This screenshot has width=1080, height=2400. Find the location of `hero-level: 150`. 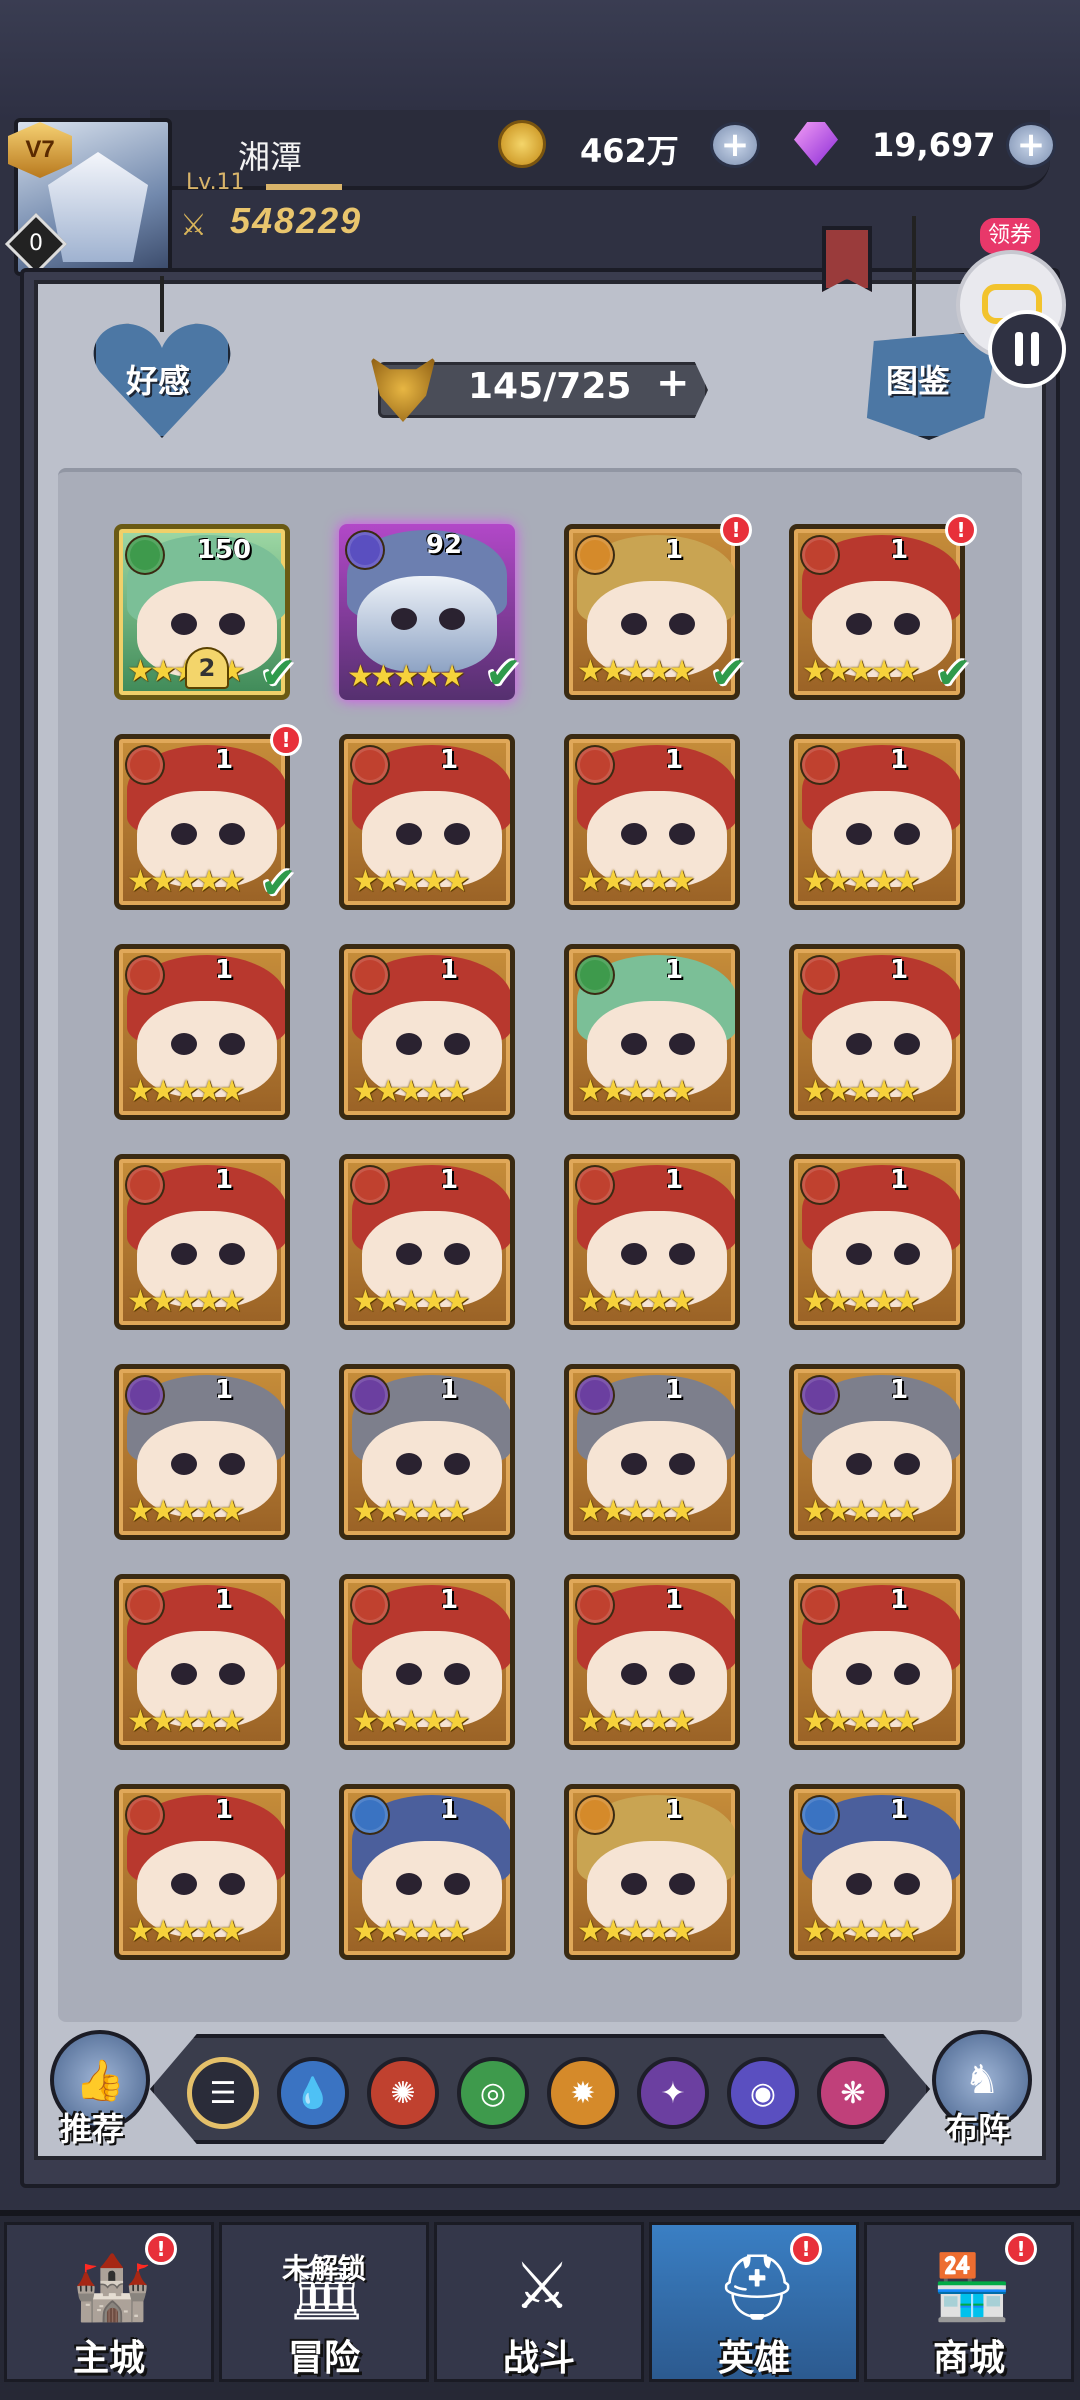

hero-level: 150 is located at coordinates (224, 550).